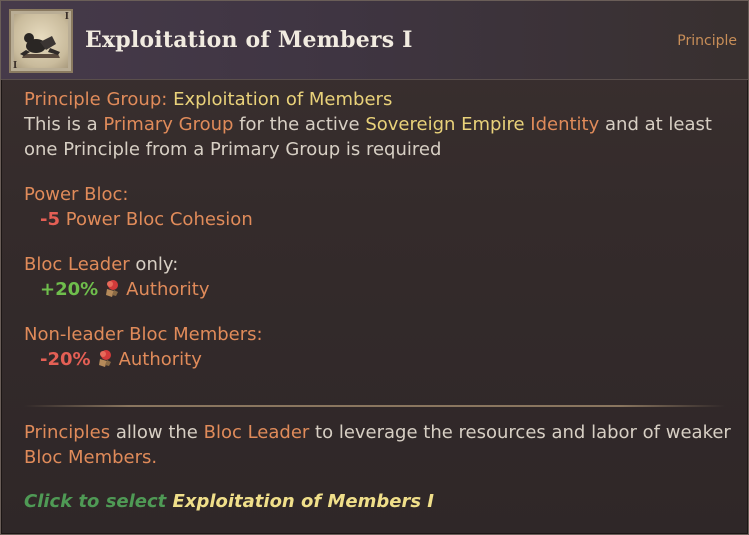 Image resolution: width=749 pixels, height=535 pixels. Describe the element at coordinates (168, 124) in the screenshot. I see `primary-group-link: Primary Group` at that location.